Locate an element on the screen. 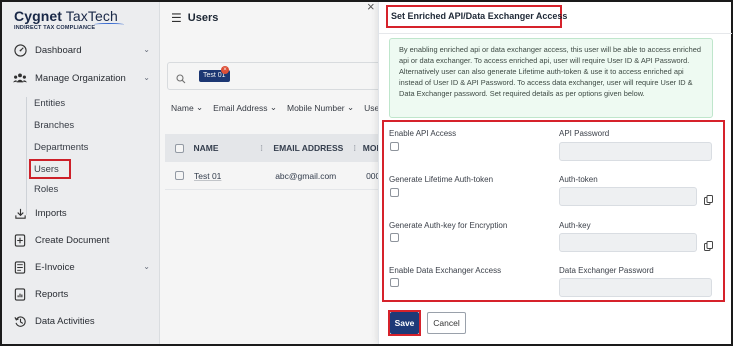 The height and width of the screenshot is (346, 733). generate-auth-token-label: Generate Lifetime Auth-token is located at coordinates (441, 179).